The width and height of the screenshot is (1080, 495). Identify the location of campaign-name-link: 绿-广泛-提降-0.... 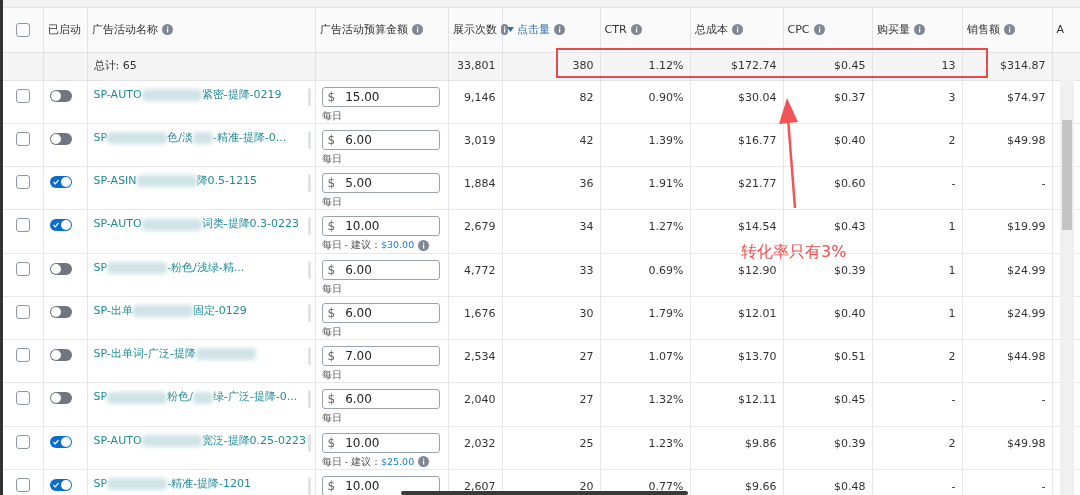
(255, 397).